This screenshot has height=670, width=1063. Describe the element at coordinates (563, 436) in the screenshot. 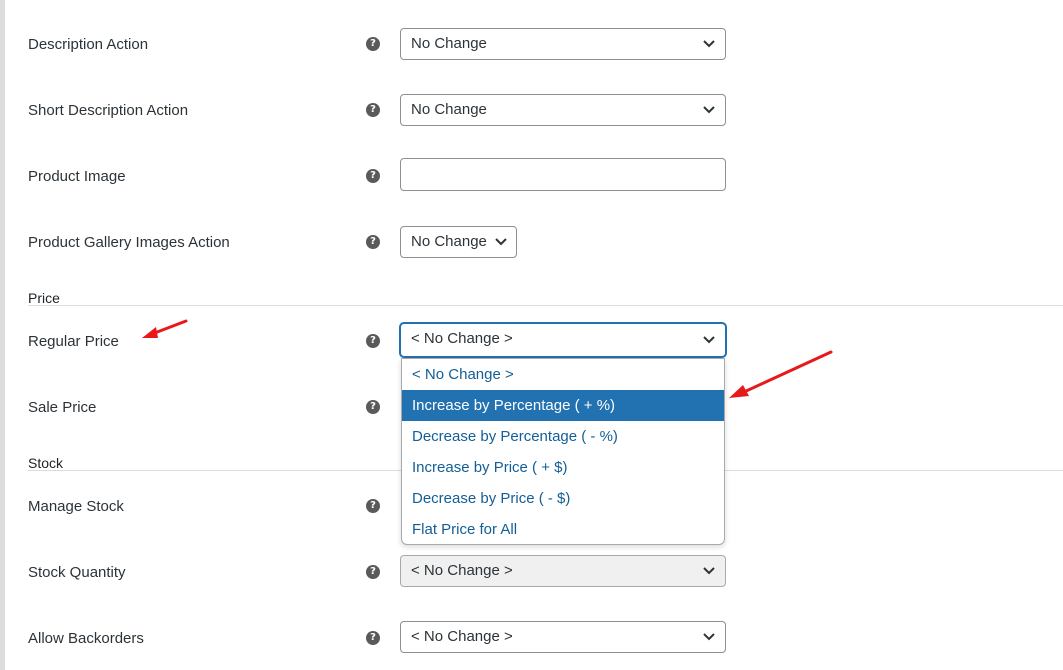

I see `dropdown-option-decrease-percentage: Decrease by Percentage ( - %)` at that location.